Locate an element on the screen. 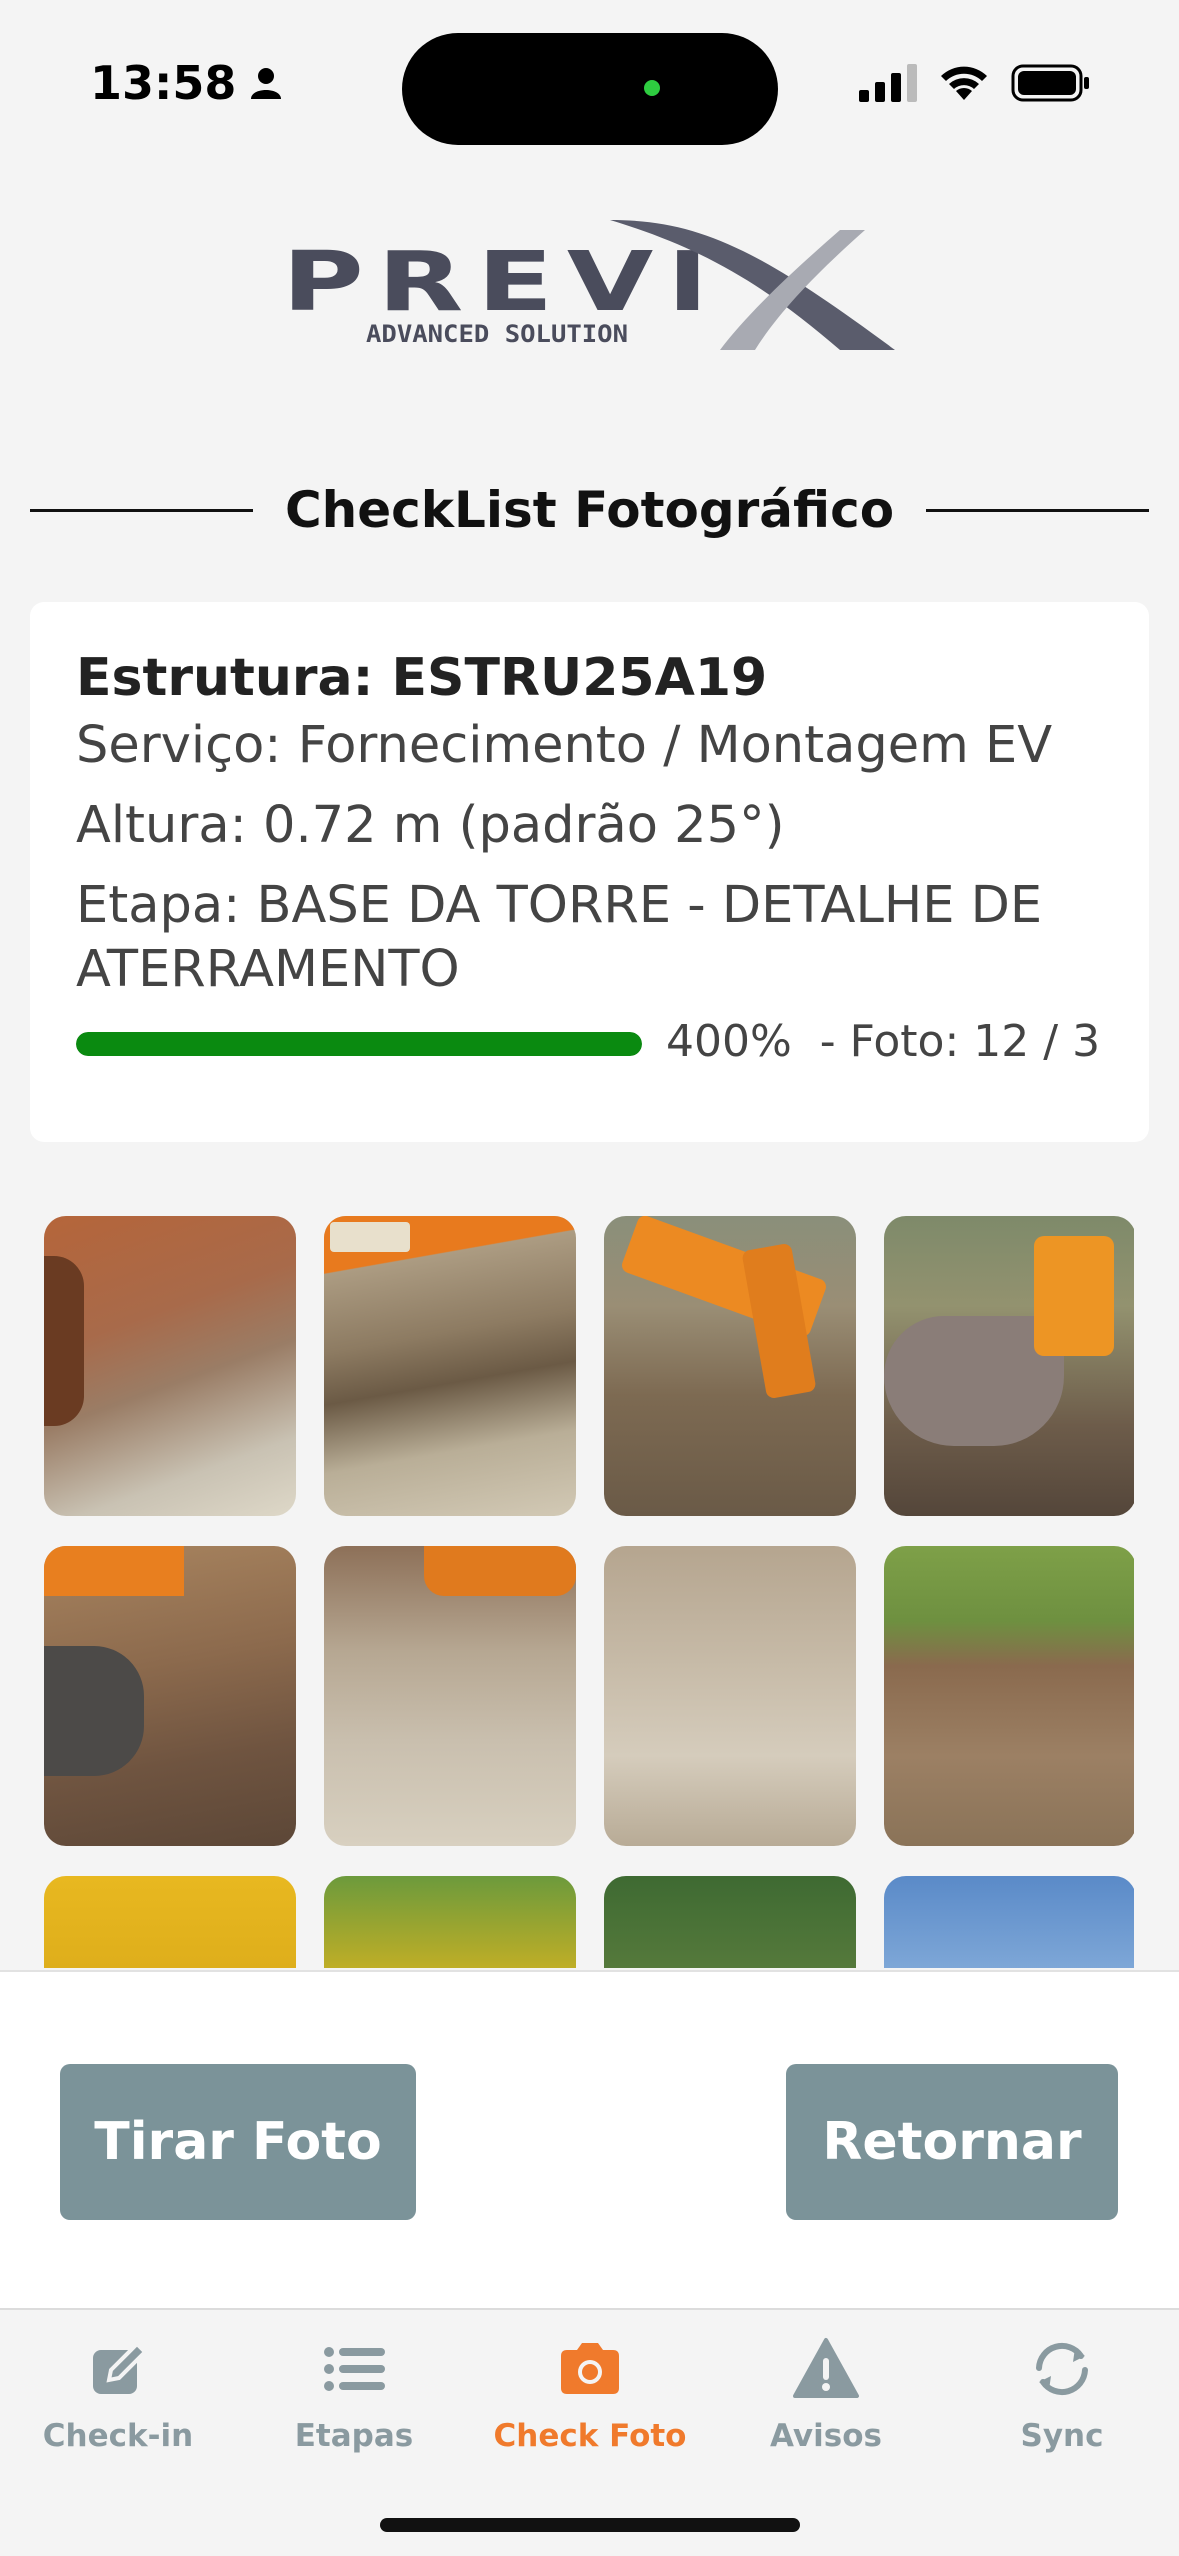  service-text: Serviço: Fornecimento / Montagem EV is located at coordinates (564, 745).